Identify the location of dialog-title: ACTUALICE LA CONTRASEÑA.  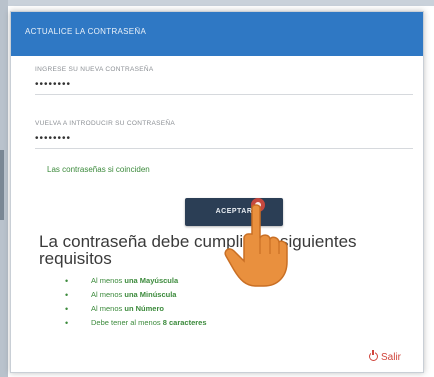
(86, 31).